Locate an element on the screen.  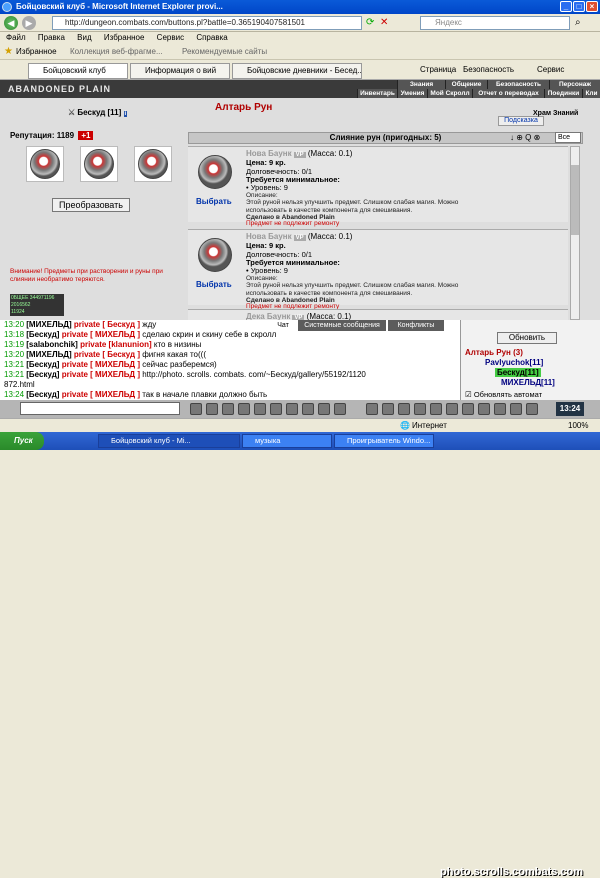
user-item: Бескуд[11] is located at coordinates (518, 372).